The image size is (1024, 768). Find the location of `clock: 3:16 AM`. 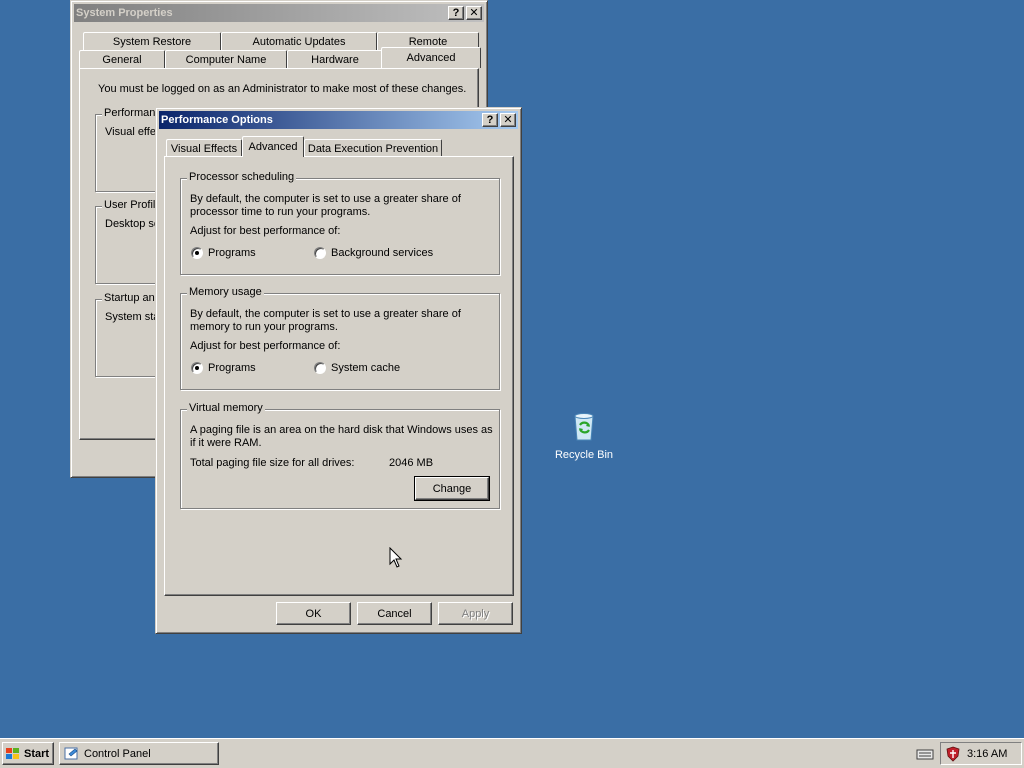

clock: 3:16 AM is located at coordinates (987, 754).